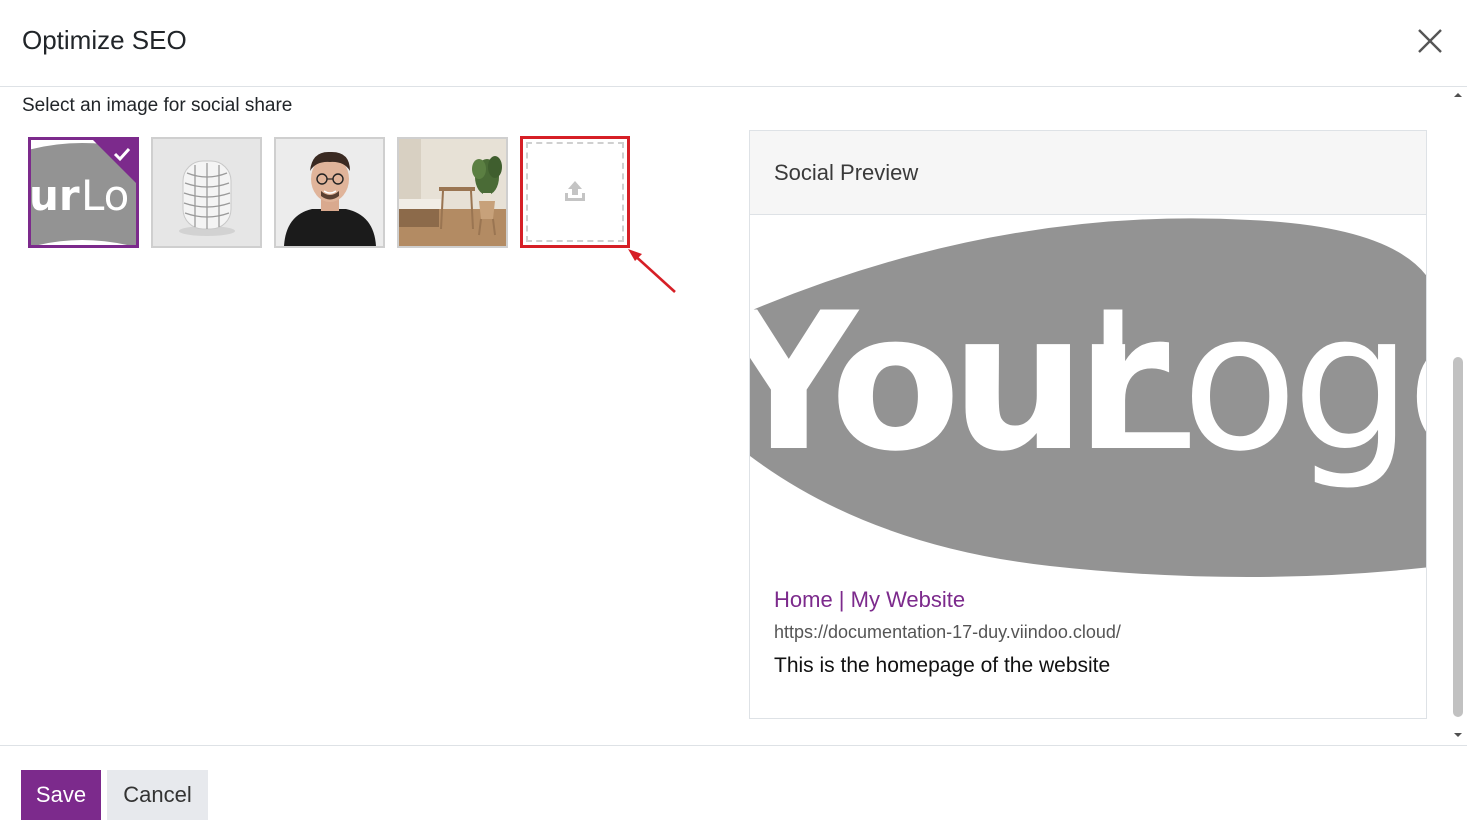 The height and width of the screenshot is (840, 1467). I want to click on social-preview-title: Home | My Website, so click(869, 600).